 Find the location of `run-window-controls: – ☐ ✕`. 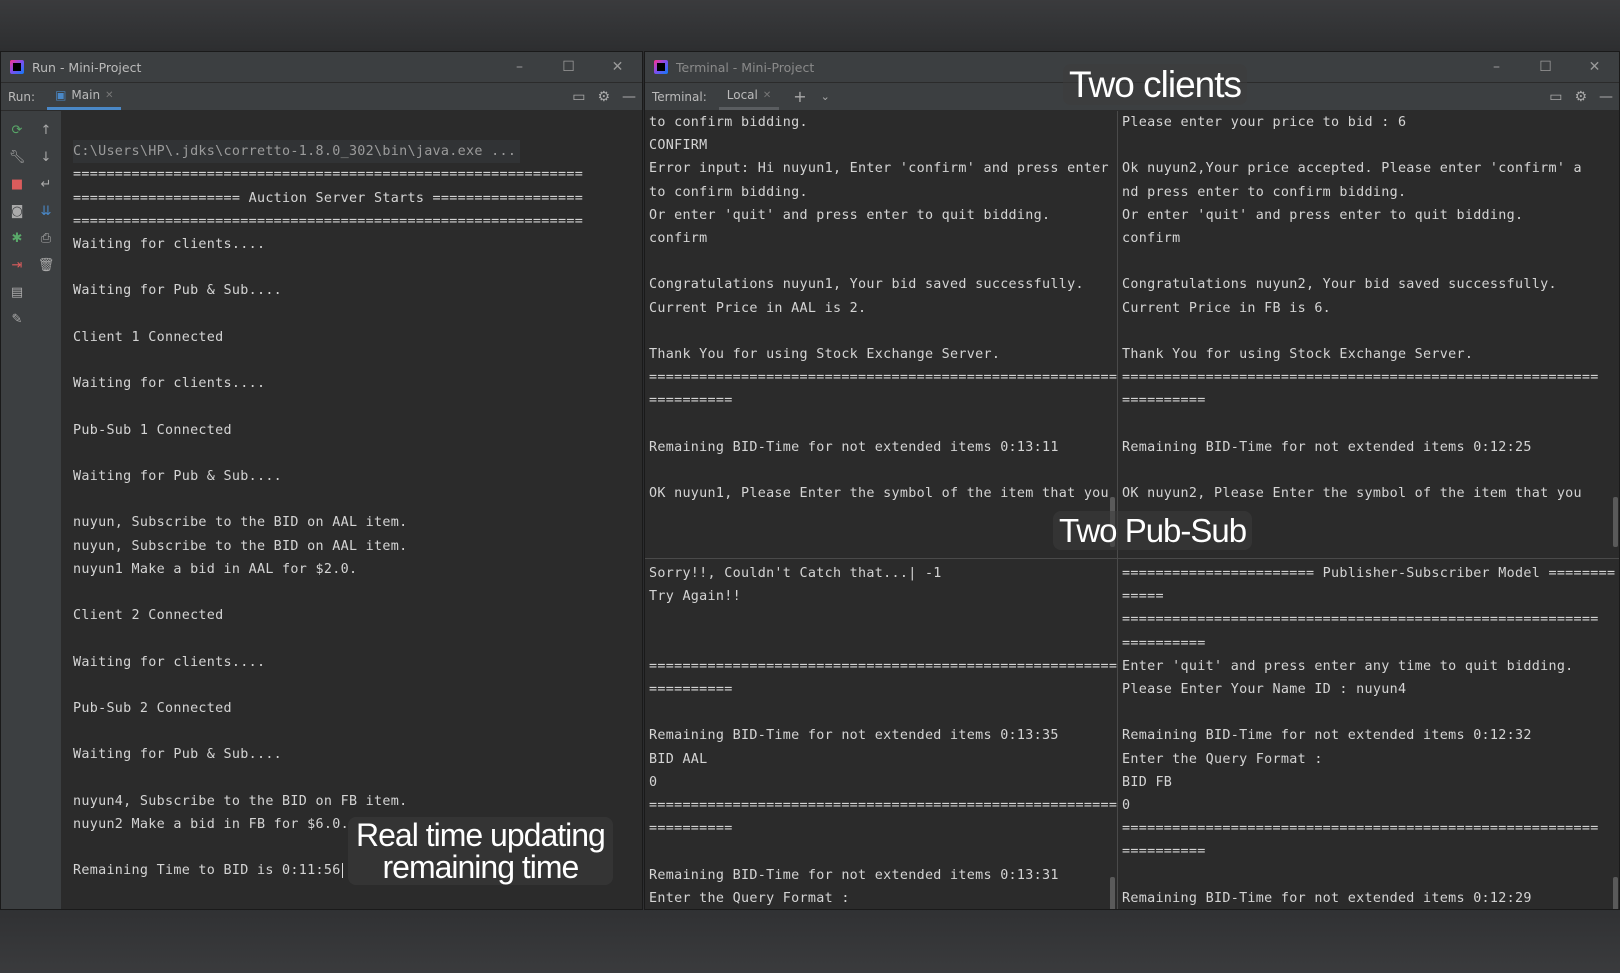

run-window-controls: – ☐ ✕ is located at coordinates (568, 67).